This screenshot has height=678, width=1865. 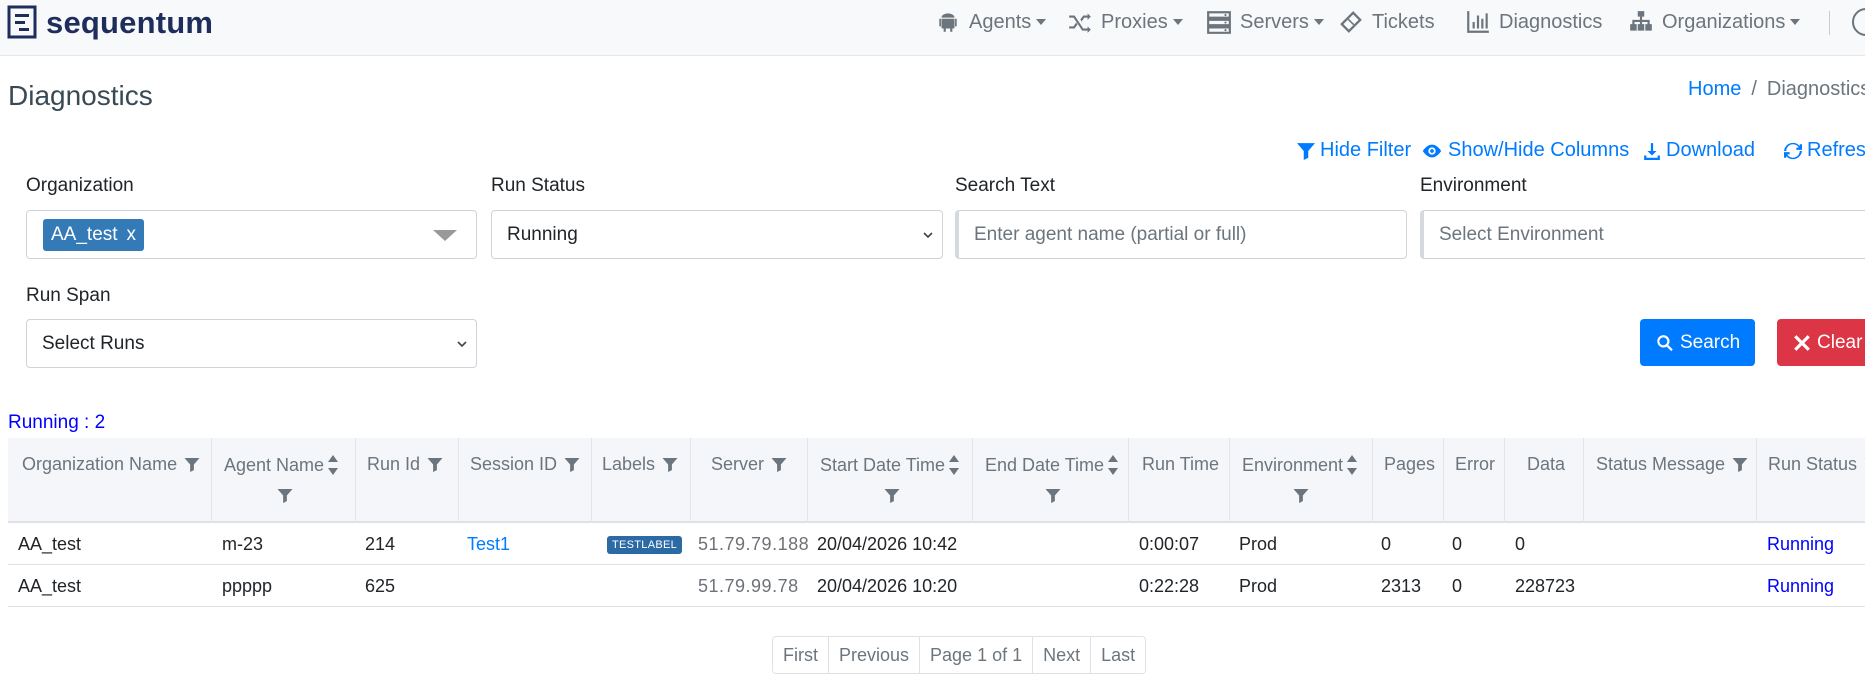 I want to click on nav-diagnostics-label: Diagnostics, so click(x=1551, y=21).